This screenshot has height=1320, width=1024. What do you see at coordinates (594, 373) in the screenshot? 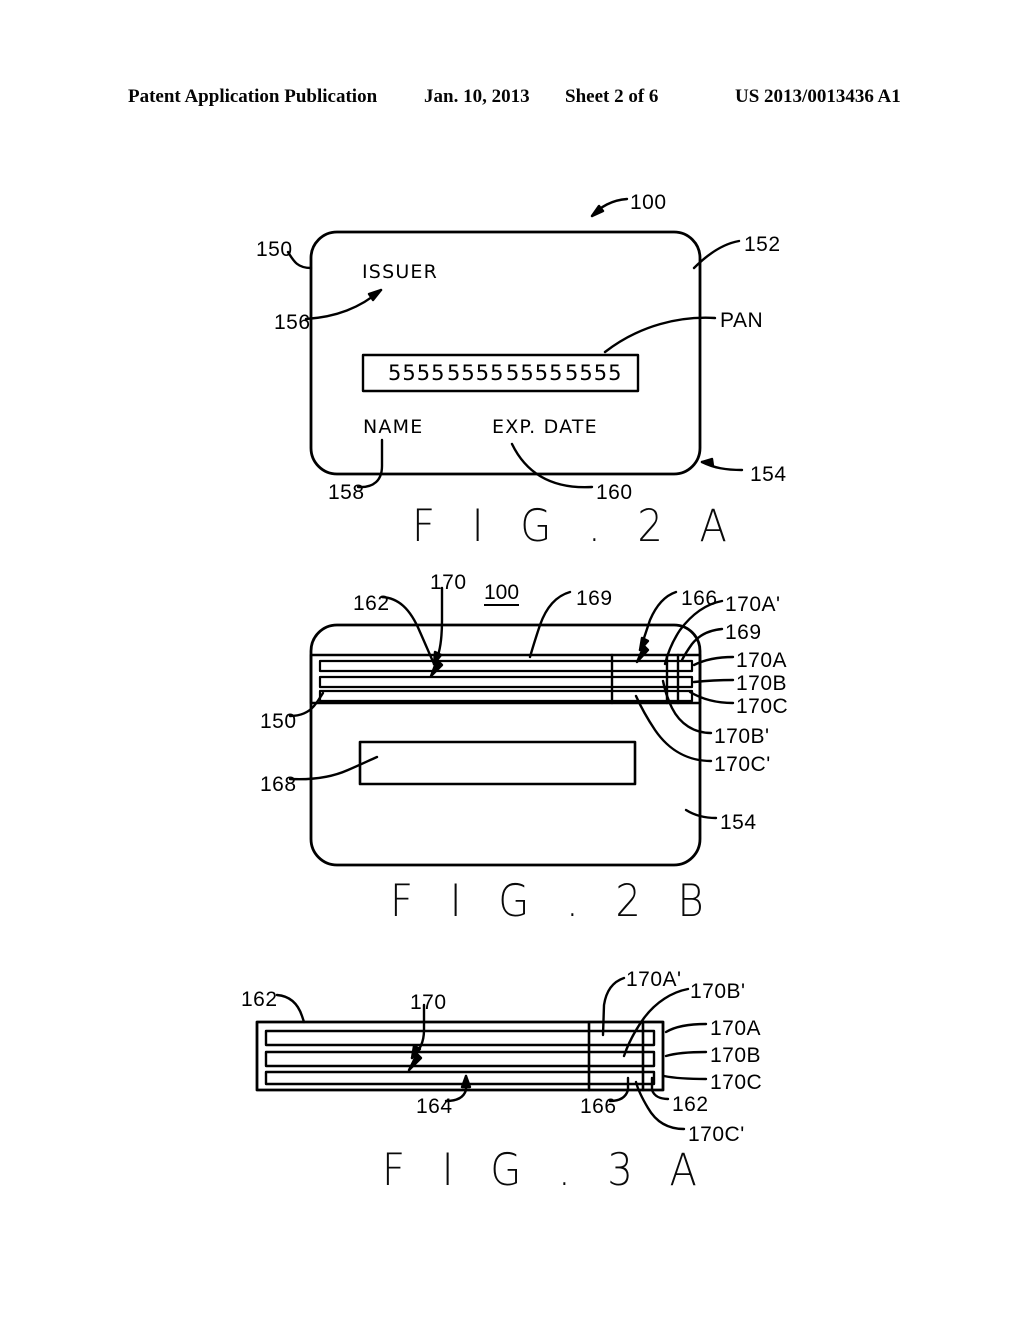
I see `card-pan-group-4: 5555` at bounding box center [594, 373].